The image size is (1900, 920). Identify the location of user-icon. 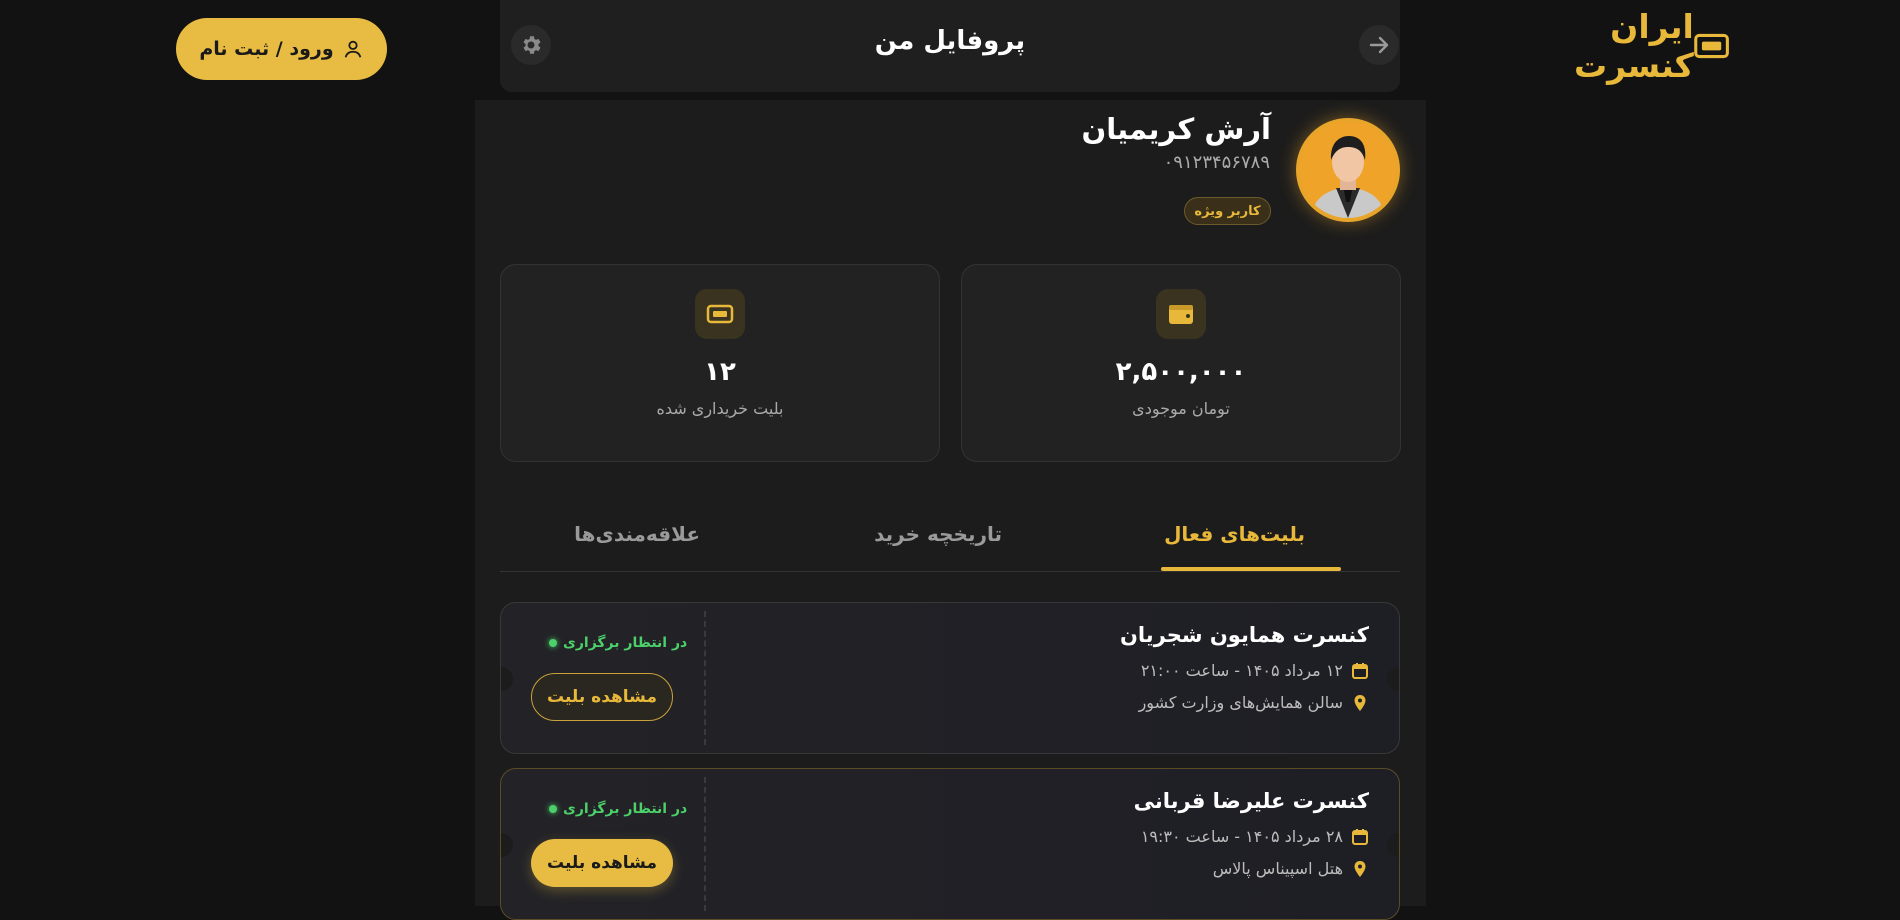
(352, 49).